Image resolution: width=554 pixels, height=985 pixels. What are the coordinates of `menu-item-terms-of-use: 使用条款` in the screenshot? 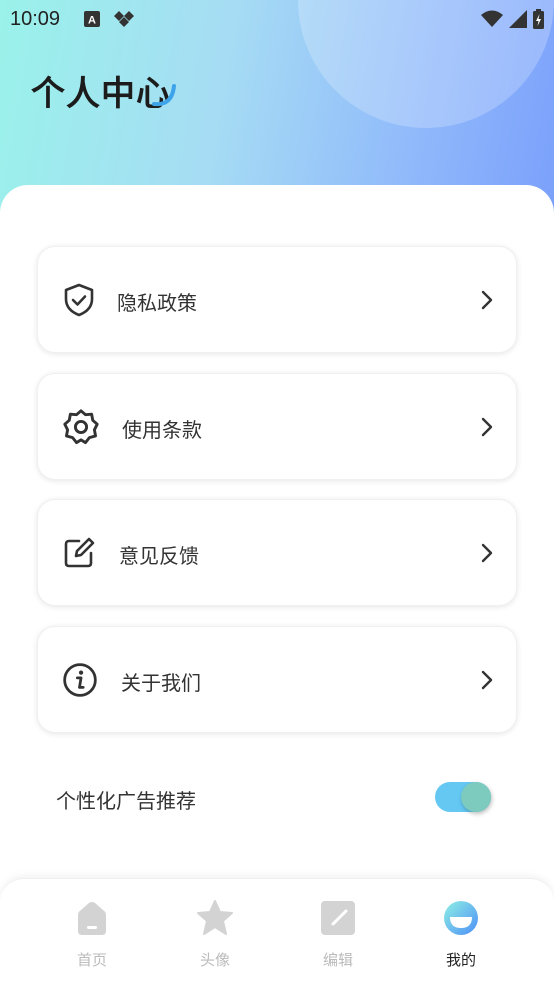 It's located at (277, 426).